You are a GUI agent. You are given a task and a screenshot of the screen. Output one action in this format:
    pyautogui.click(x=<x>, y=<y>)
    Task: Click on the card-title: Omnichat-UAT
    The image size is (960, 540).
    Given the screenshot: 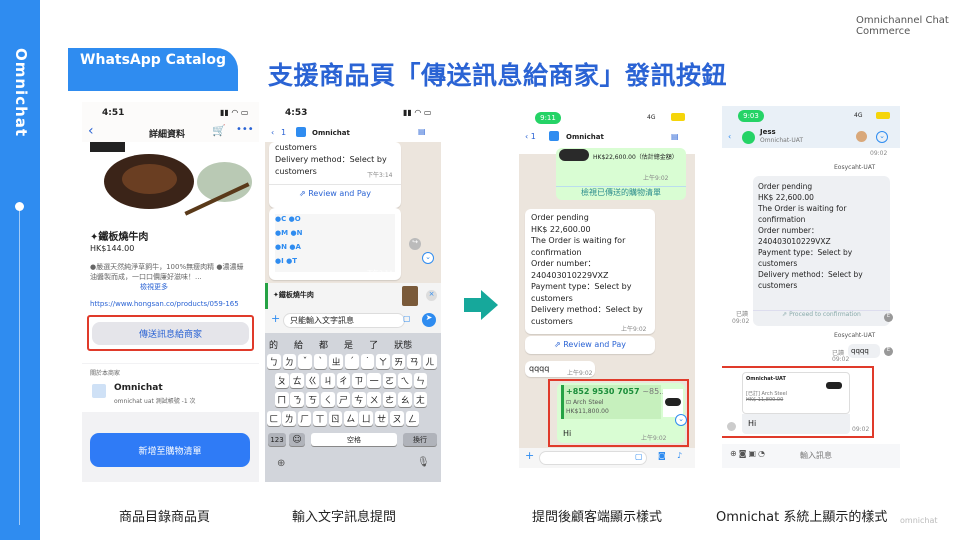 What is the action you would take?
    pyautogui.click(x=766, y=379)
    